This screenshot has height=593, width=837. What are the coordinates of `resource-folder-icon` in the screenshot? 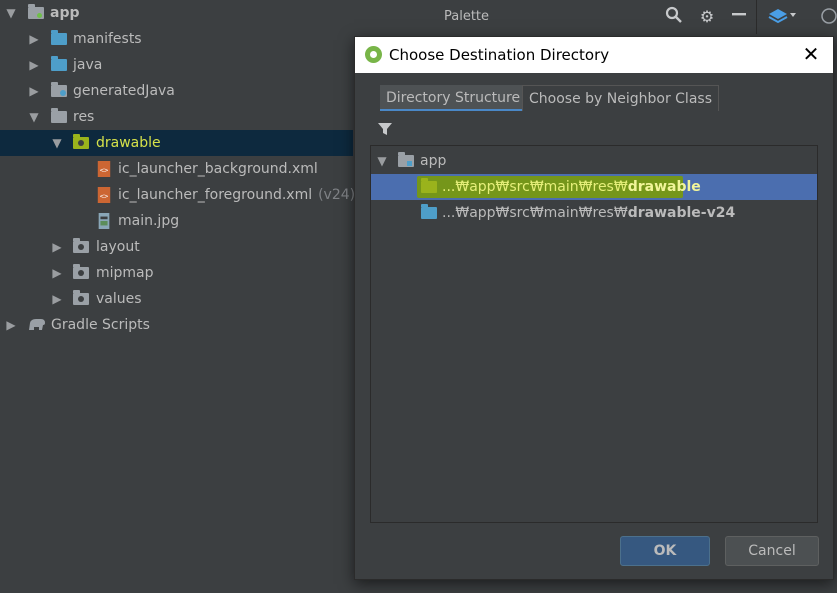 It's located at (59, 115).